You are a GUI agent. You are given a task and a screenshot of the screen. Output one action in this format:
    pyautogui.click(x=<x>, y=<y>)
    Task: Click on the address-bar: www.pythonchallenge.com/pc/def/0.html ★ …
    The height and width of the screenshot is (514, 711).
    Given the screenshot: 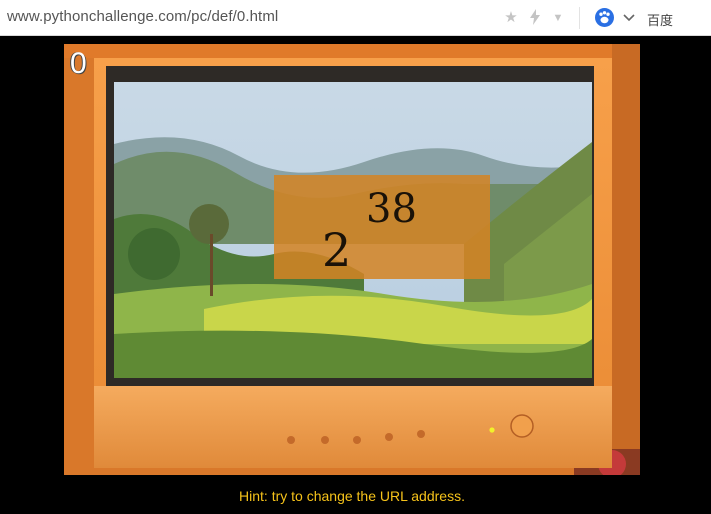 What is the action you would take?
    pyautogui.click(x=355, y=18)
    